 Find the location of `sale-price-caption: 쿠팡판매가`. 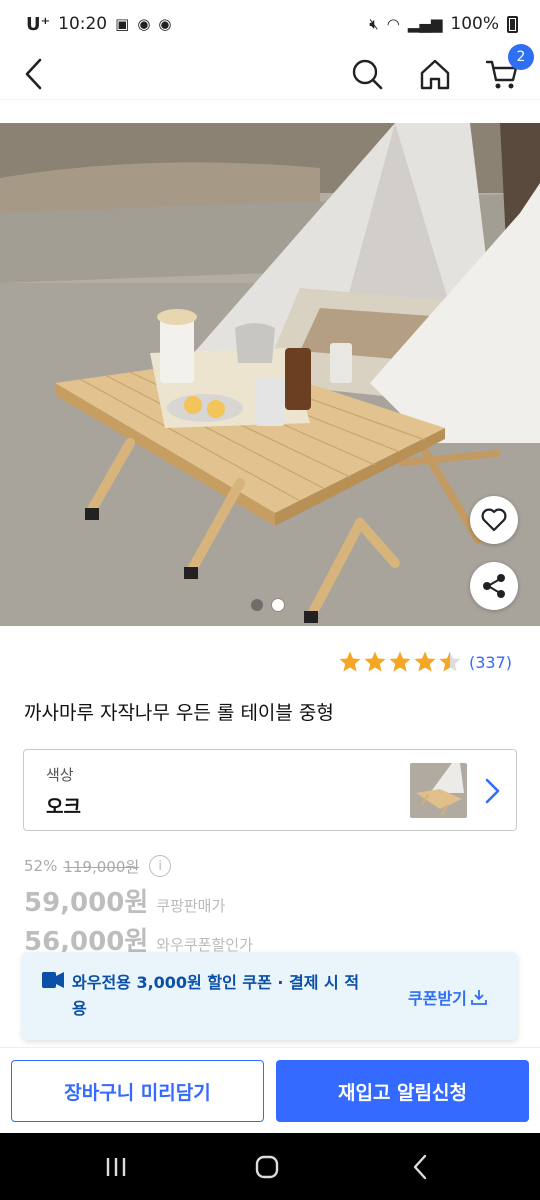

sale-price-caption: 쿠팡판매가 is located at coordinates (191, 906).